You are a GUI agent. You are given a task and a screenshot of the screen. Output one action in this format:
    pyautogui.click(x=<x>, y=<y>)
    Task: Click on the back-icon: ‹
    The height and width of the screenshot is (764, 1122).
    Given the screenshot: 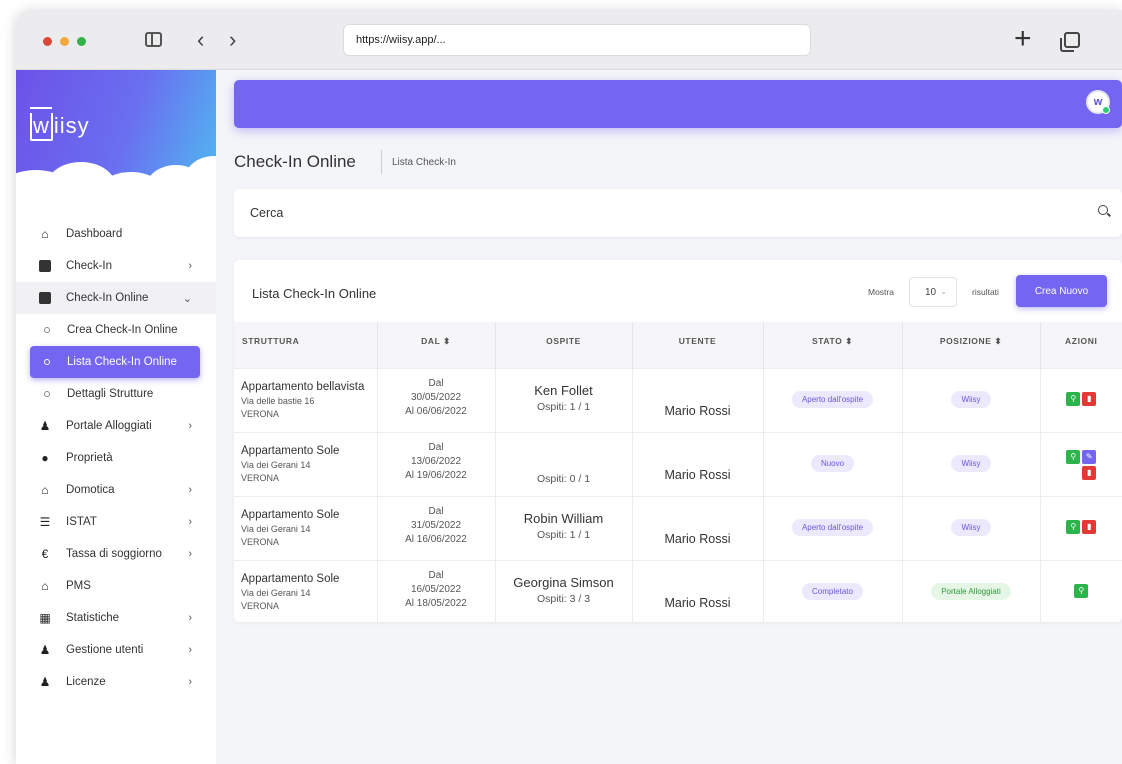 What is the action you would take?
    pyautogui.click(x=200, y=40)
    